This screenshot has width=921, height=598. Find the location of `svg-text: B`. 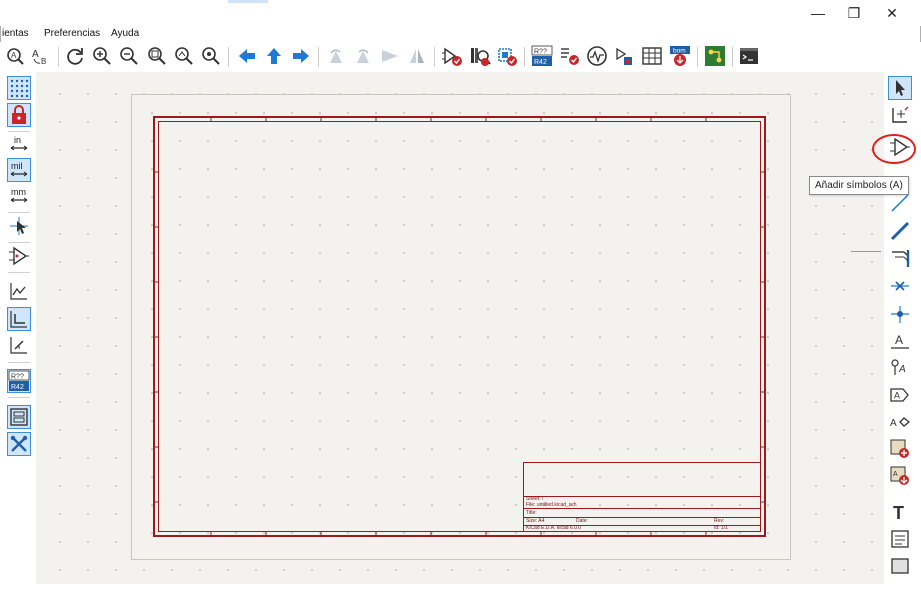

svg-text: B is located at coordinates (43, 61).